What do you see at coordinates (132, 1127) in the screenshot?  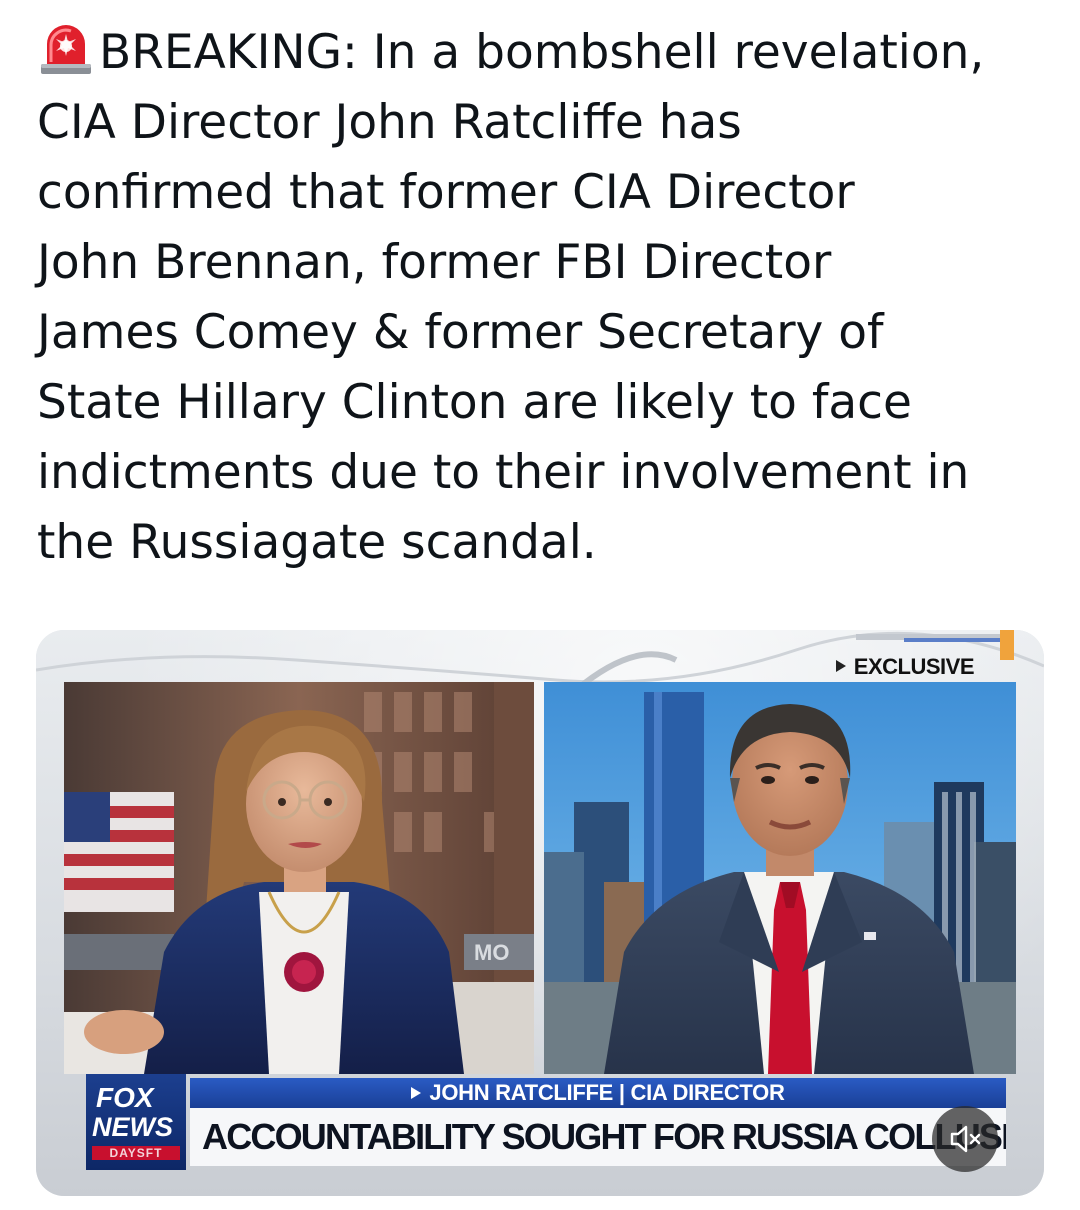 I see `logo-news-text: NEWS` at bounding box center [132, 1127].